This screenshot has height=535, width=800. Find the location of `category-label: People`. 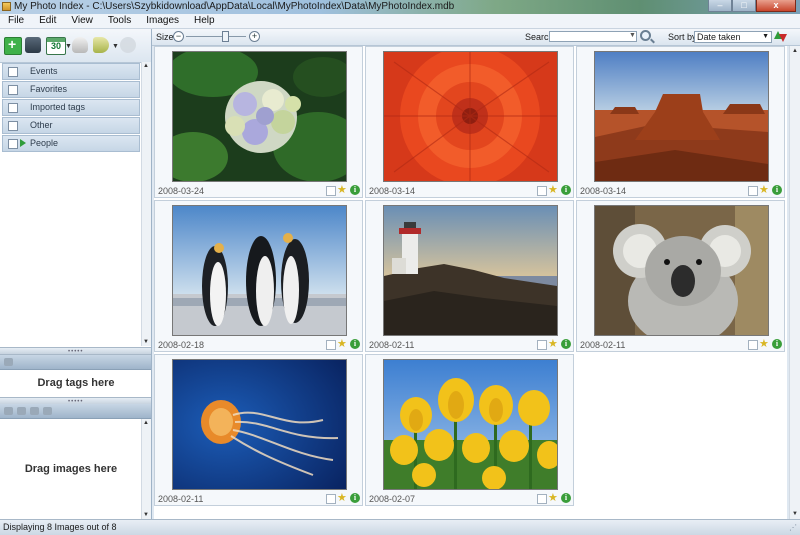

category-label: People is located at coordinates (44, 143).